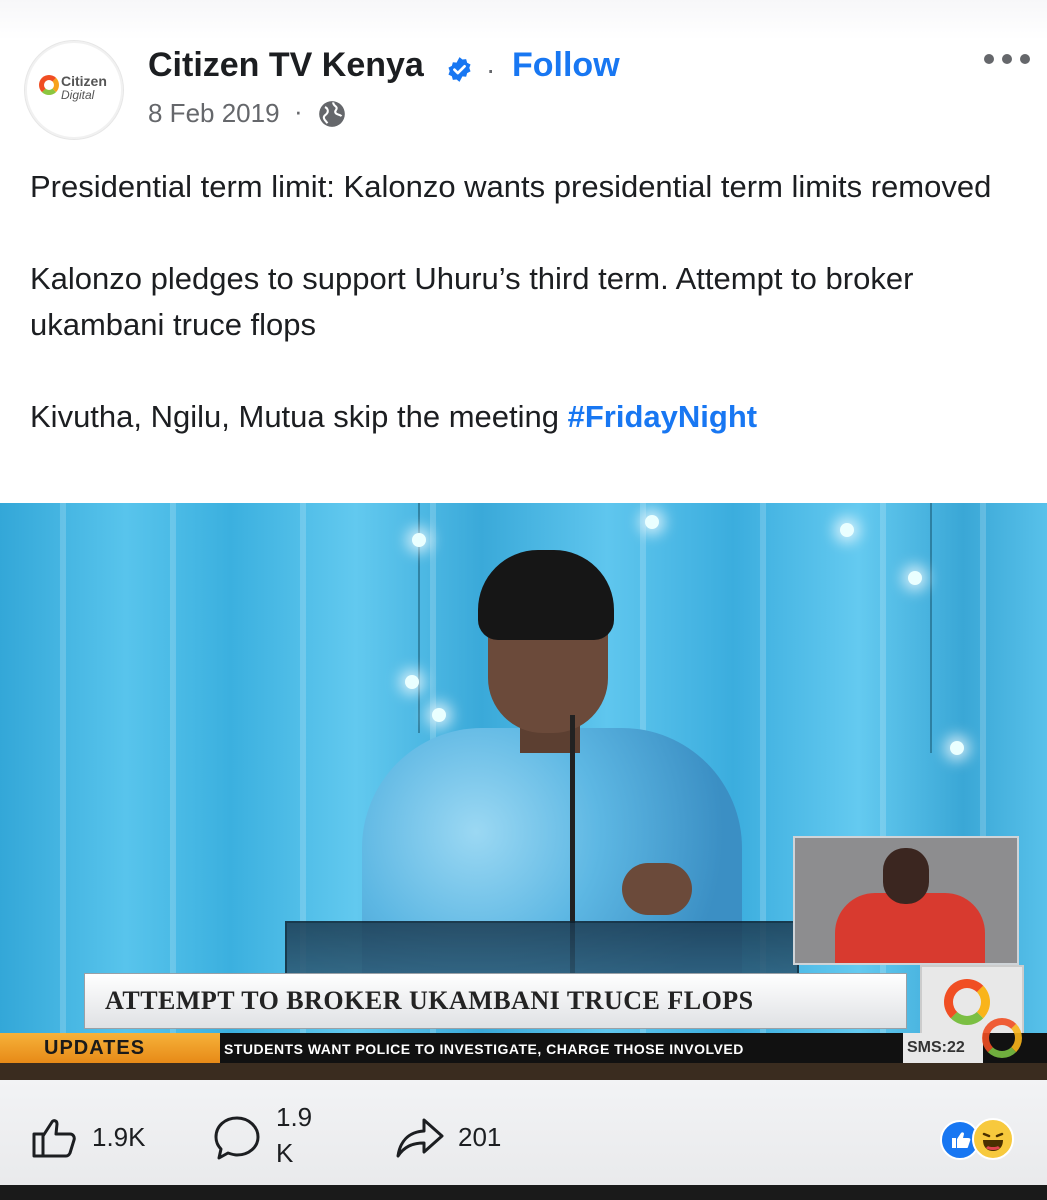 Image resolution: width=1047 pixels, height=1200 pixels. What do you see at coordinates (237, 1138) in the screenshot?
I see `comment-icon` at bounding box center [237, 1138].